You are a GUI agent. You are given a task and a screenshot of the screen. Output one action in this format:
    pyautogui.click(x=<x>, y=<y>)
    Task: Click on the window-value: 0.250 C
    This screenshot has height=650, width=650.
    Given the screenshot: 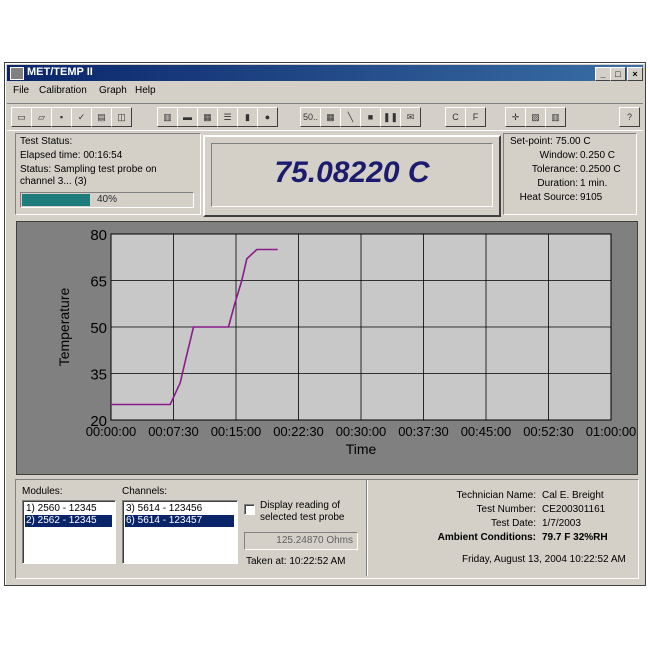 What is the action you would take?
    pyautogui.click(x=598, y=155)
    